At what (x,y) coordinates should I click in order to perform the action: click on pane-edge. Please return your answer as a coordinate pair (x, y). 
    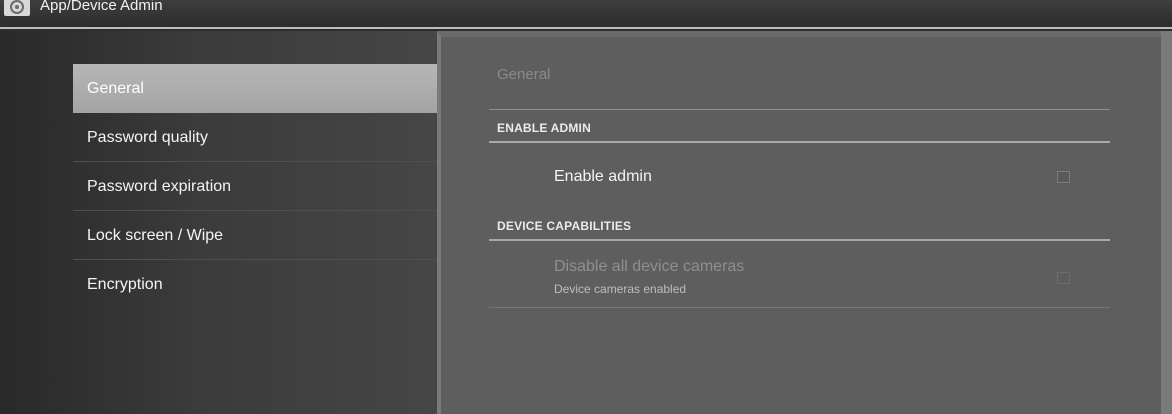
    Looking at the image, I should click on (1166, 222).